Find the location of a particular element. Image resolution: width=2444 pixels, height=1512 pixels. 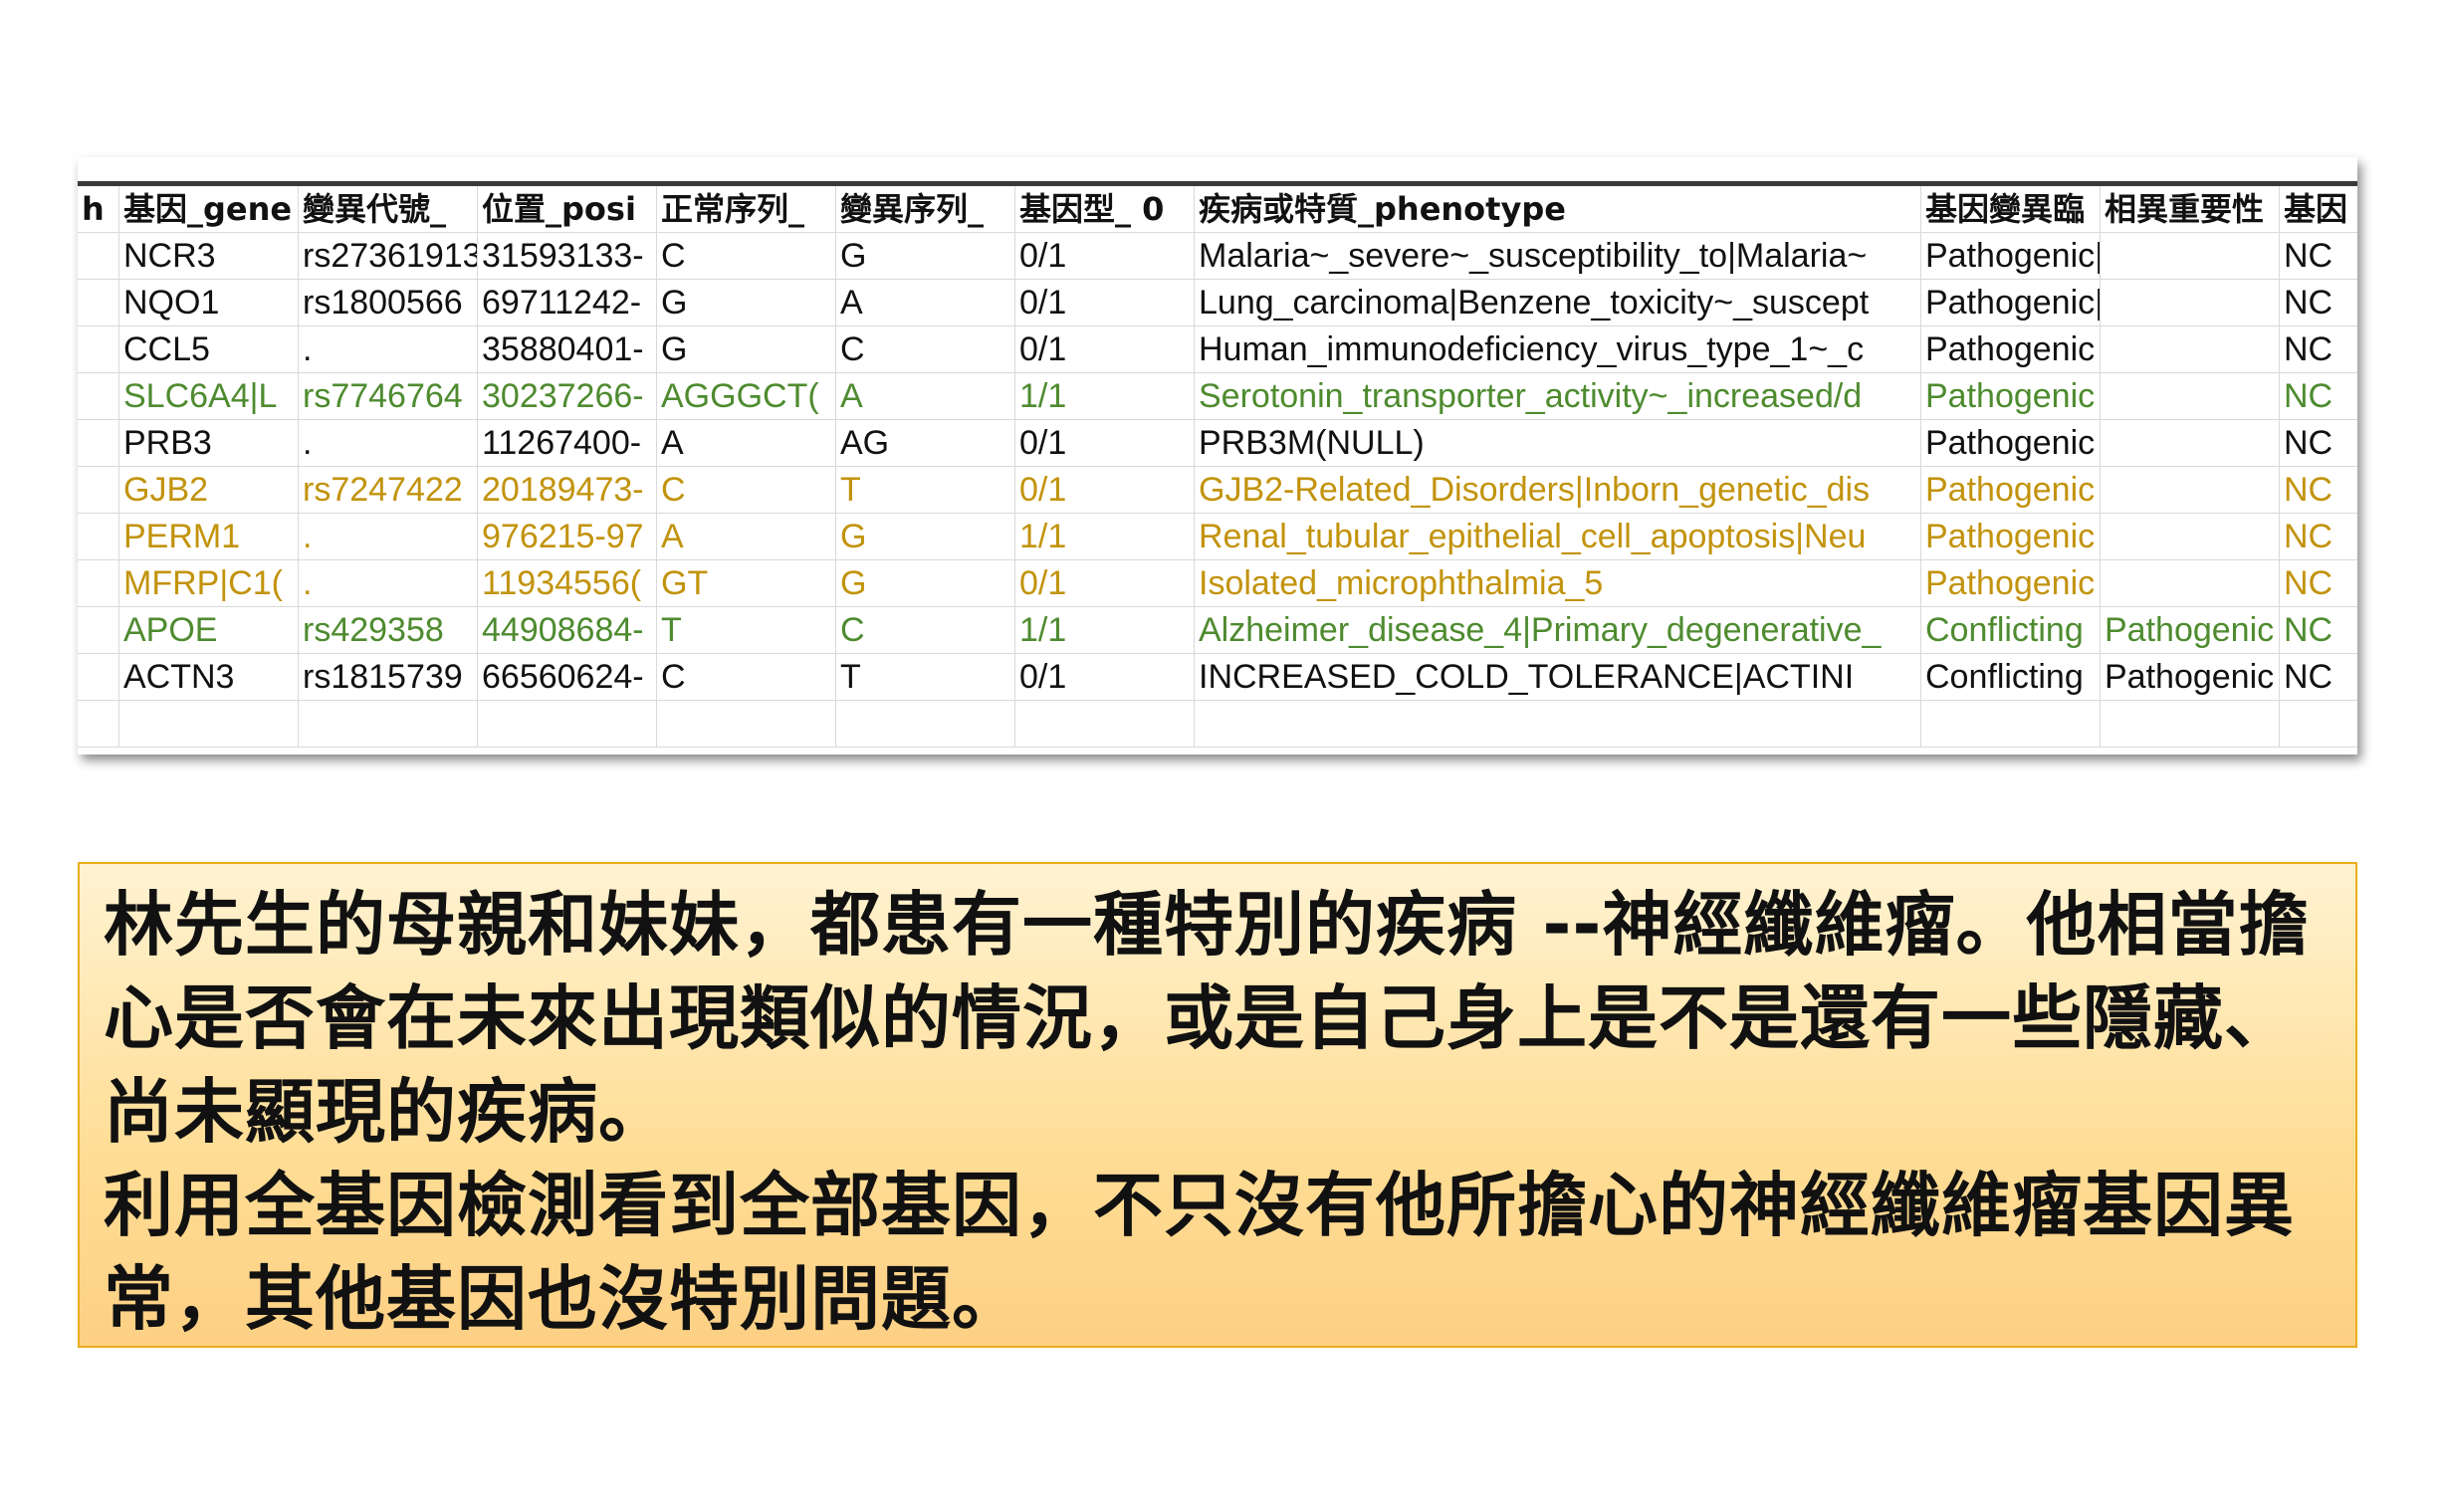

table-cell: rs1815739 is located at coordinates (389, 677).